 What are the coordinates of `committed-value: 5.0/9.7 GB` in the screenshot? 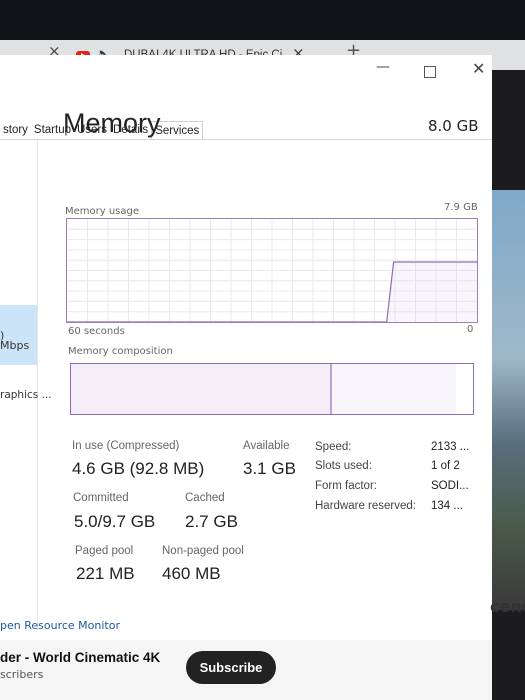 It's located at (115, 521).